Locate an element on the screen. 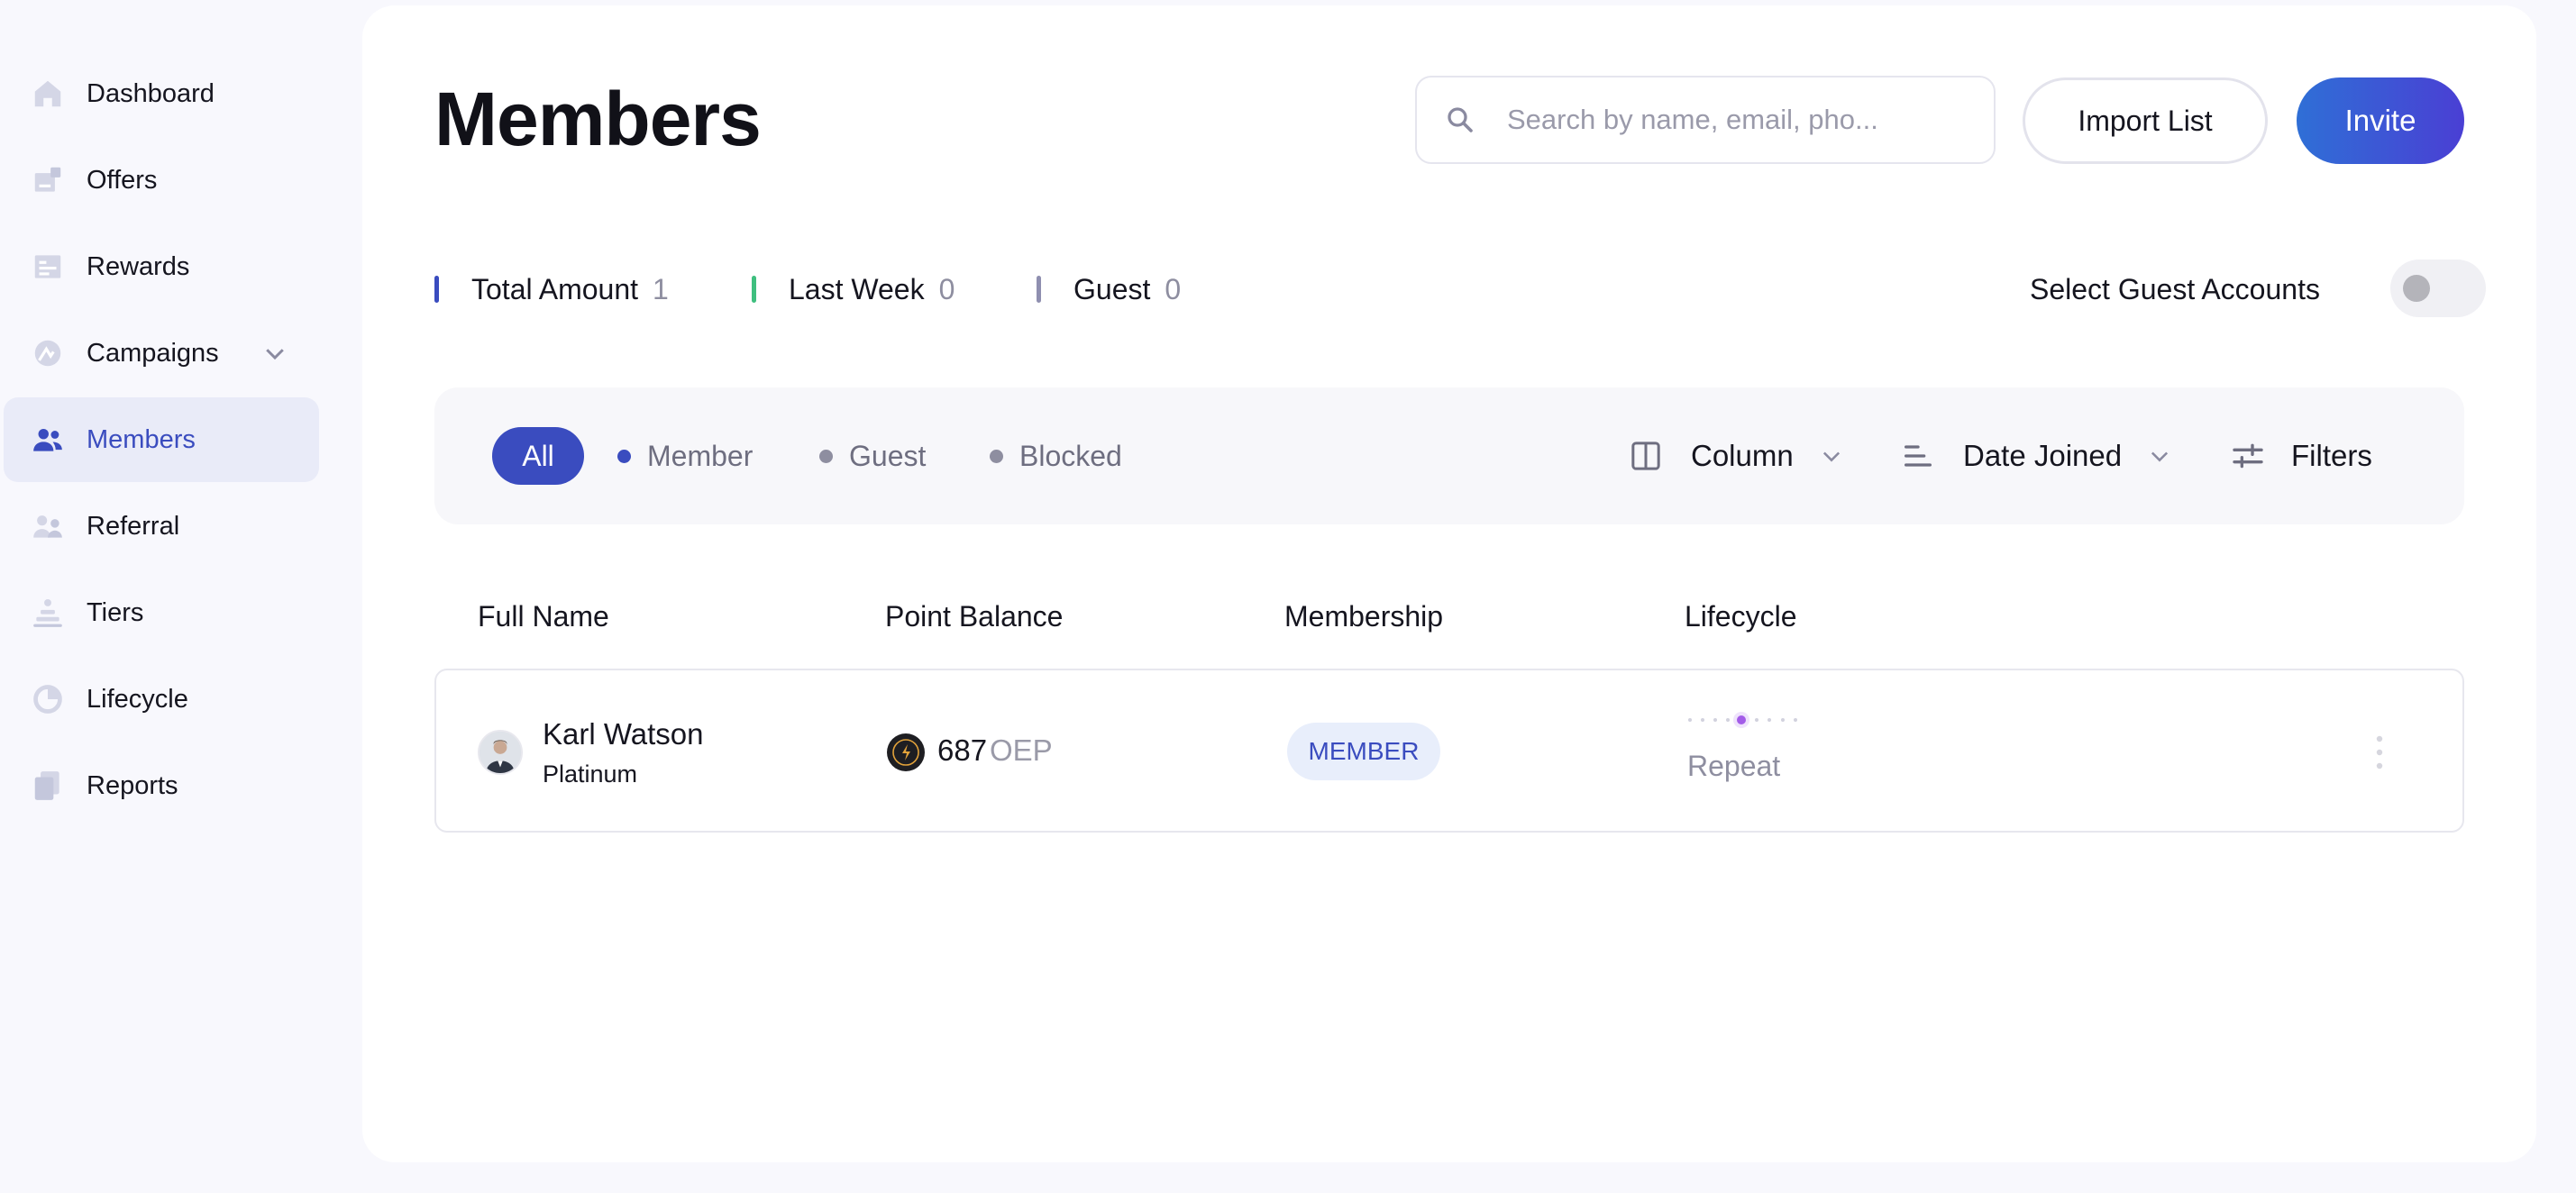 The image size is (2576, 1193). campaigns-icon is located at coordinates (48, 353).